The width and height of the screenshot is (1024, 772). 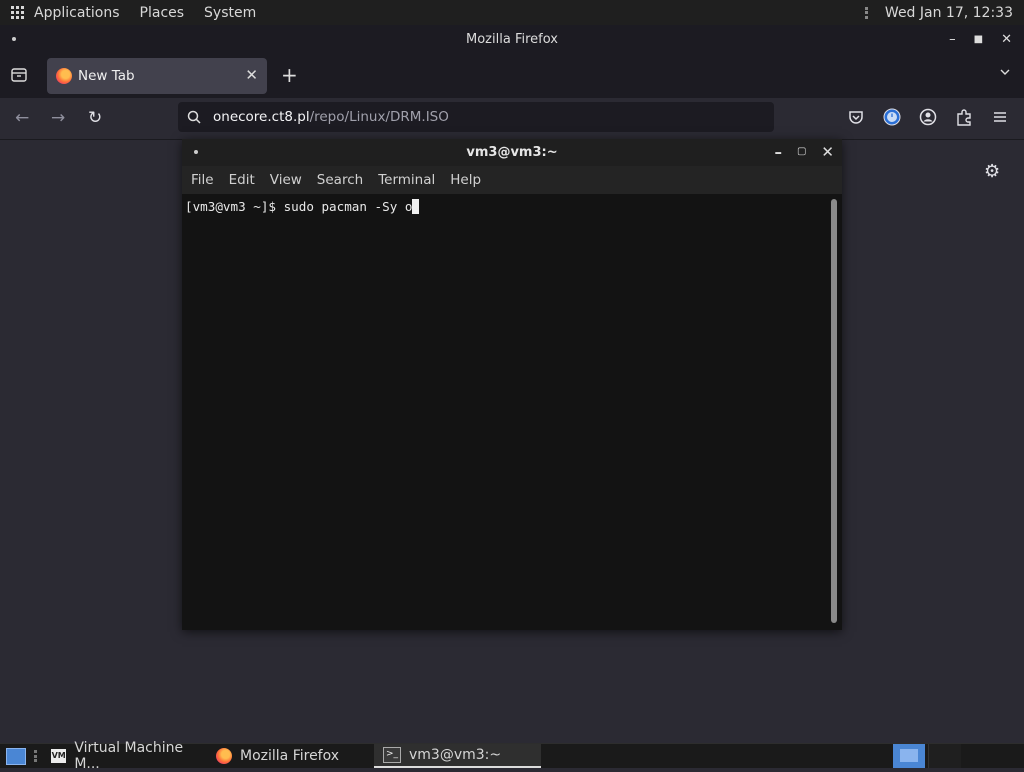 What do you see at coordinates (22, 118) in the screenshot?
I see `back-arrow-icon: ←` at bounding box center [22, 118].